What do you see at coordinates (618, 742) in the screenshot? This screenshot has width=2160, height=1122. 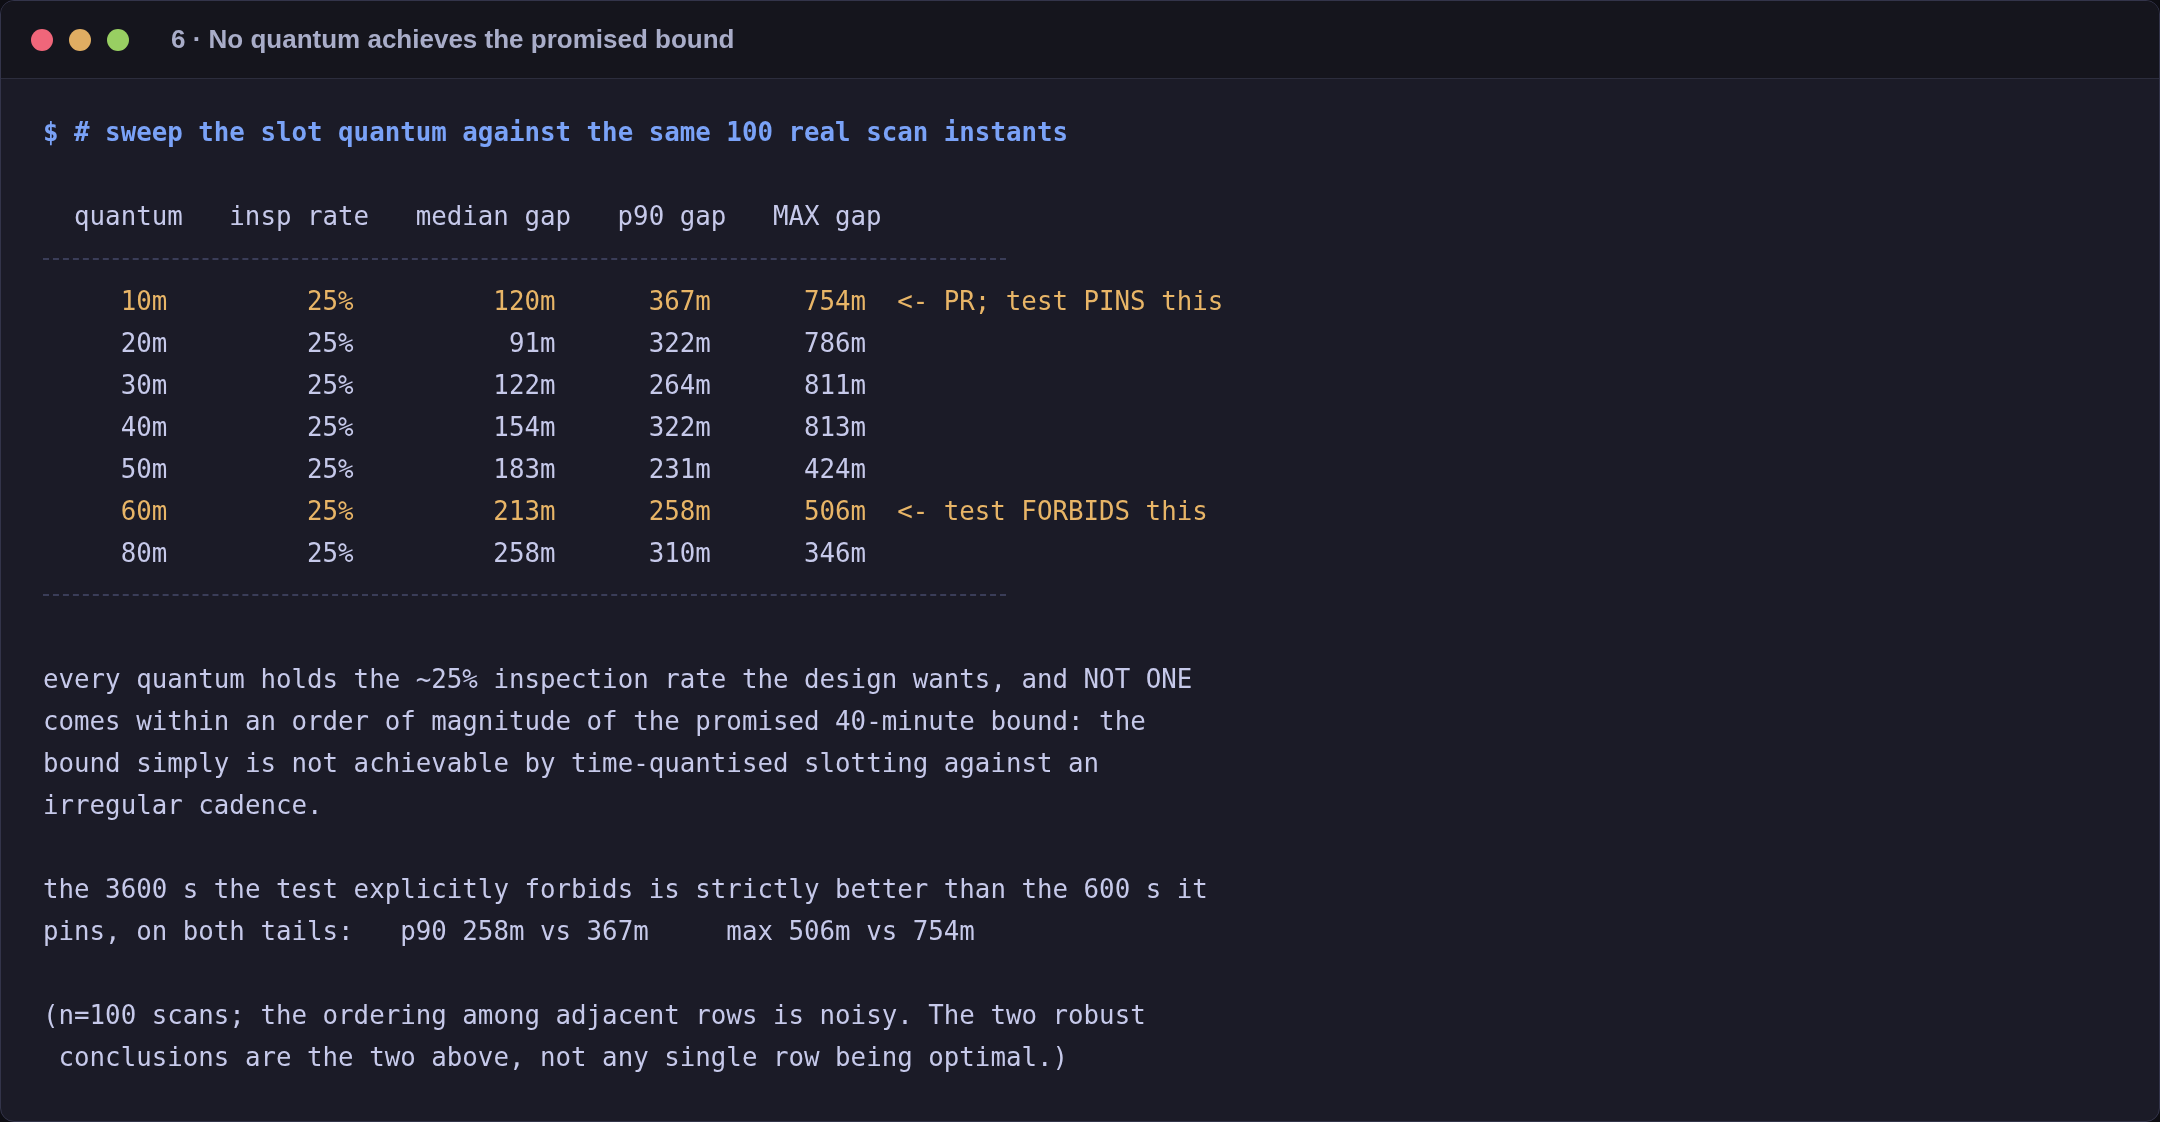 I see `paragraph: every quantum holds the ~25% inspection rate the design wants, and NOT ONE comes within an order of magnitude of the promised 40-minute bound: the bound simply is not achievable by time-quantised slotting against an irregular cadence.` at bounding box center [618, 742].